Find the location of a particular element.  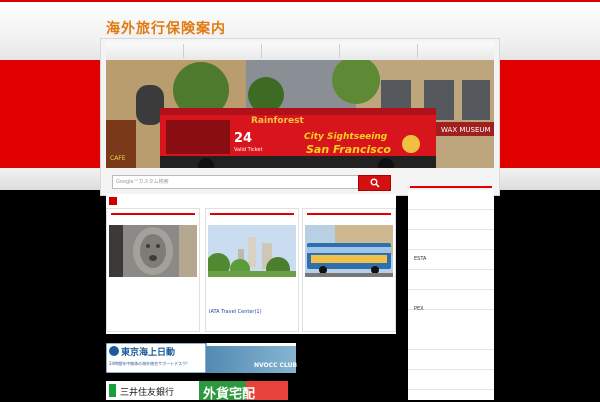

tokio-marine-sub: 24時間年中無休の海外総合サポートデスク! is located at coordinates (148, 363).